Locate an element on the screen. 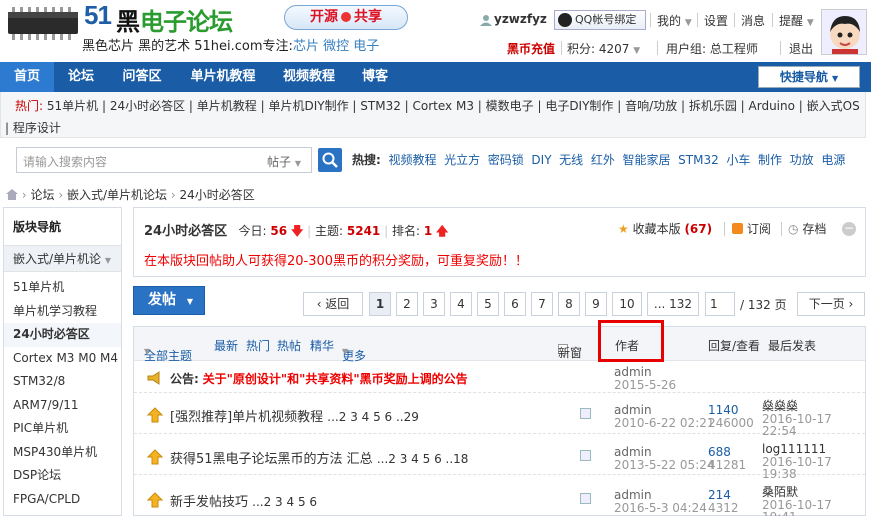  hot-search-link: STM32 is located at coordinates (698, 160).